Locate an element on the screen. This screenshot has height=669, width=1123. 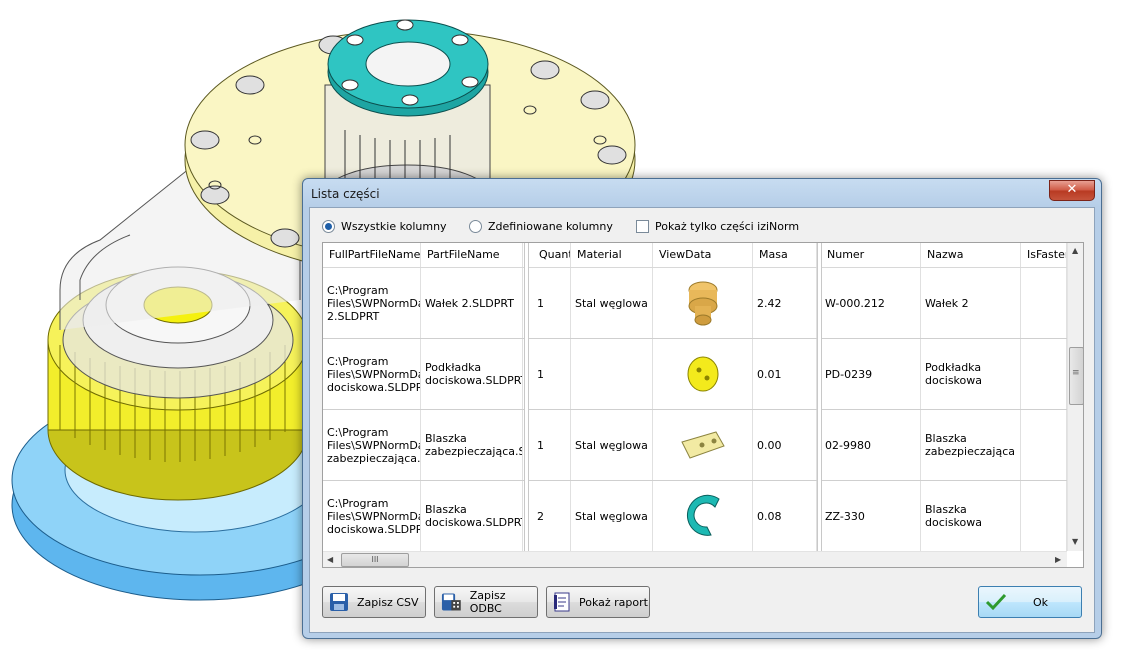
plate-thumbnail-icon is located at coordinates (702, 445).